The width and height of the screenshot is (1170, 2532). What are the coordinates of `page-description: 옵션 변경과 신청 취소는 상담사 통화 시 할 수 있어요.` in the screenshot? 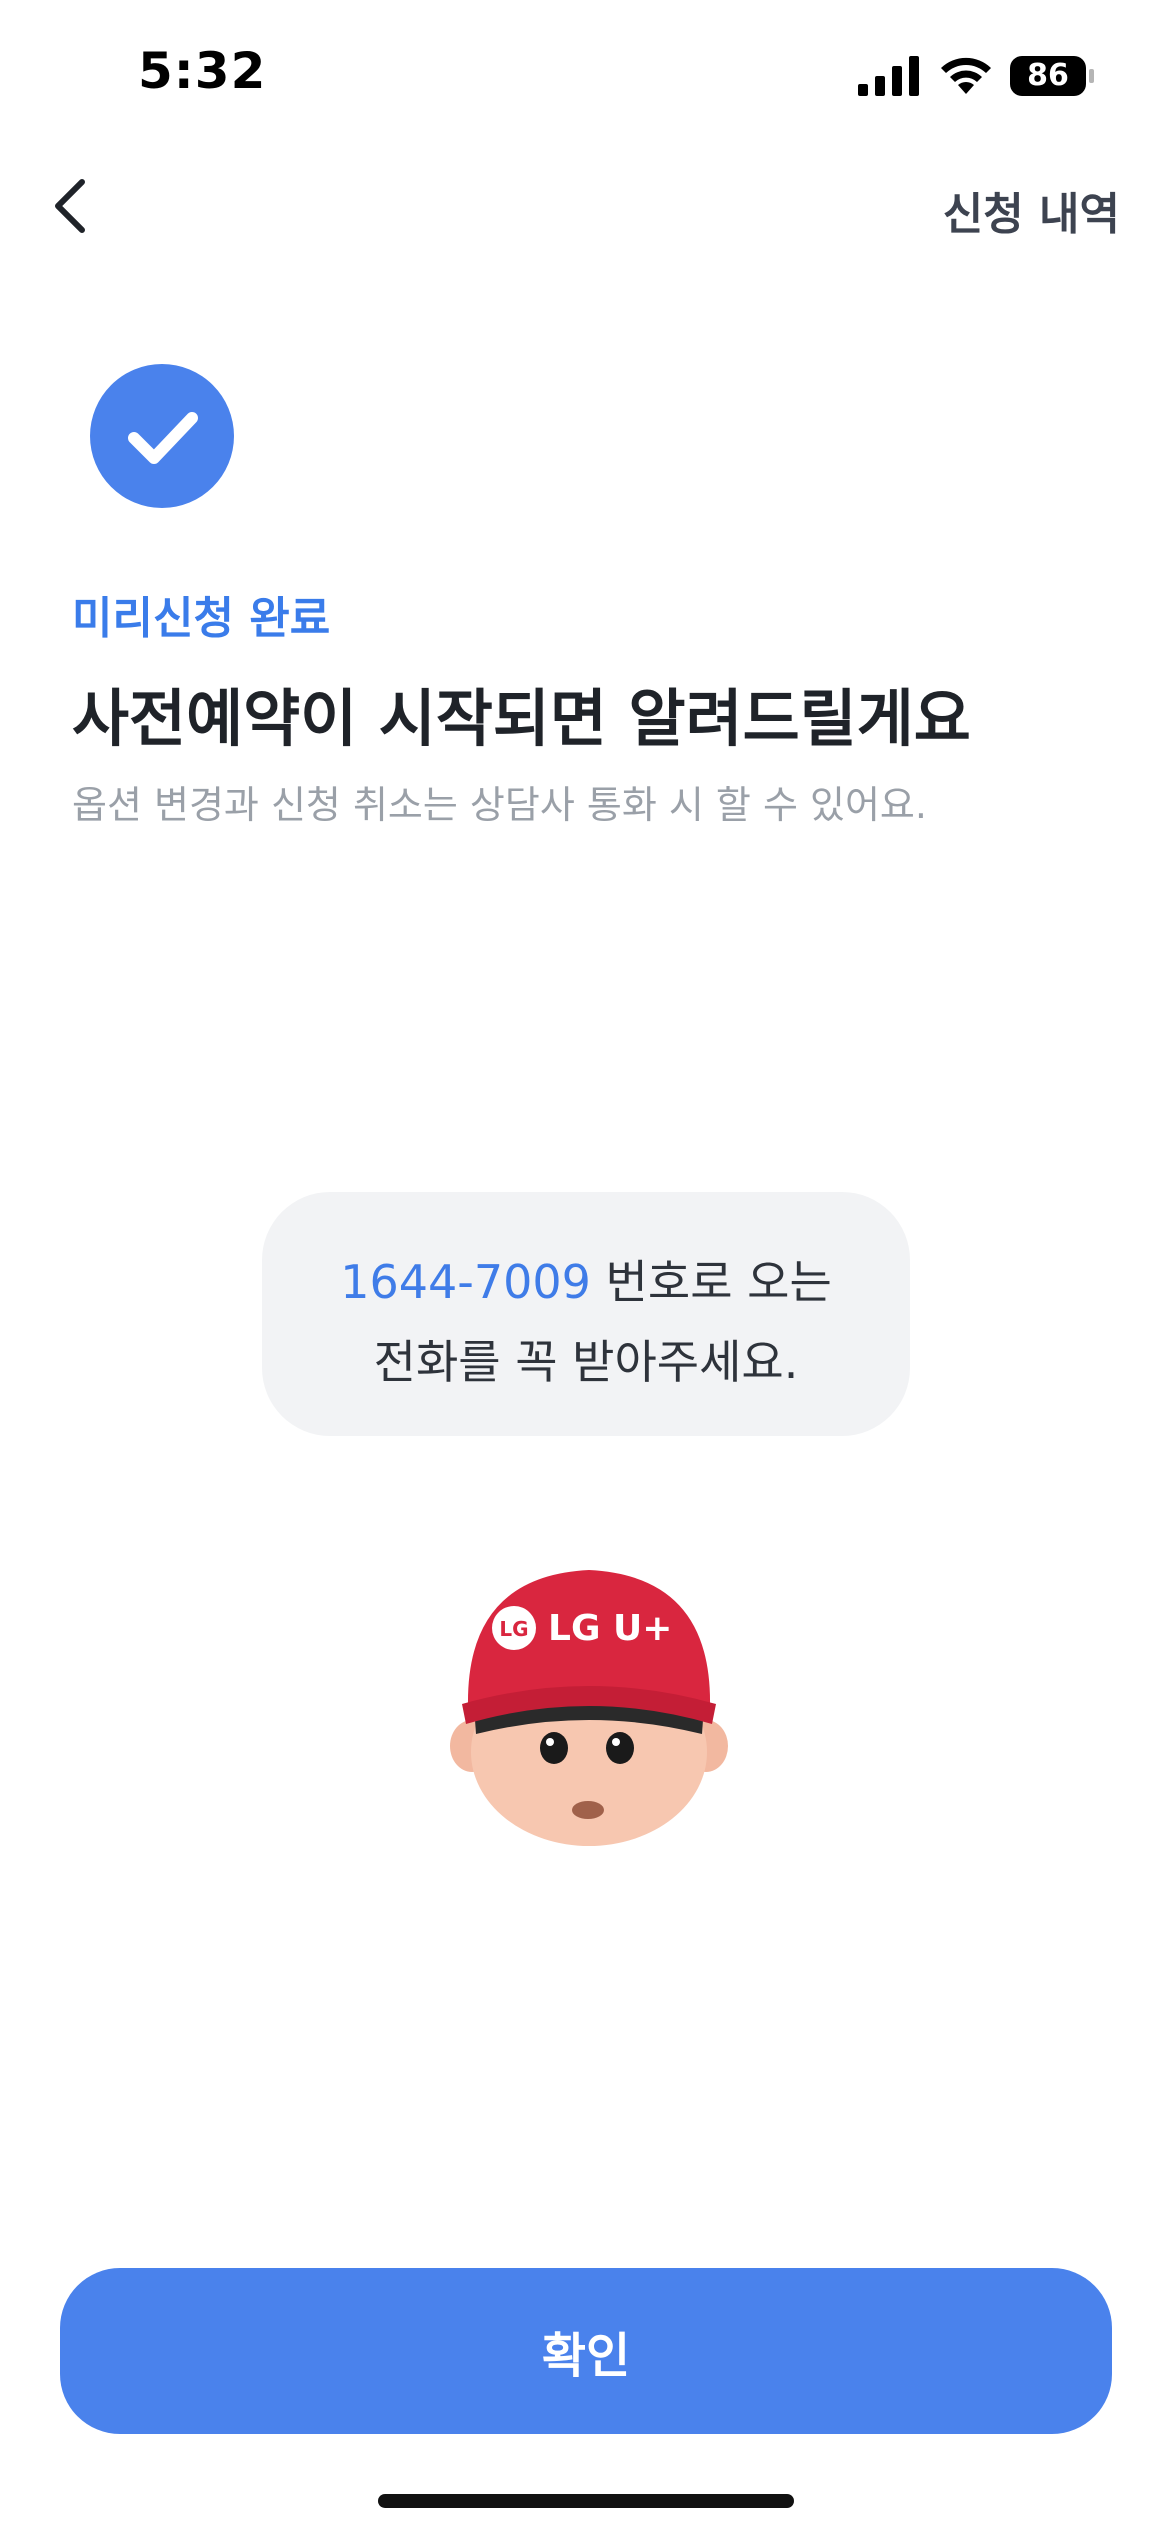 It's located at (499, 805).